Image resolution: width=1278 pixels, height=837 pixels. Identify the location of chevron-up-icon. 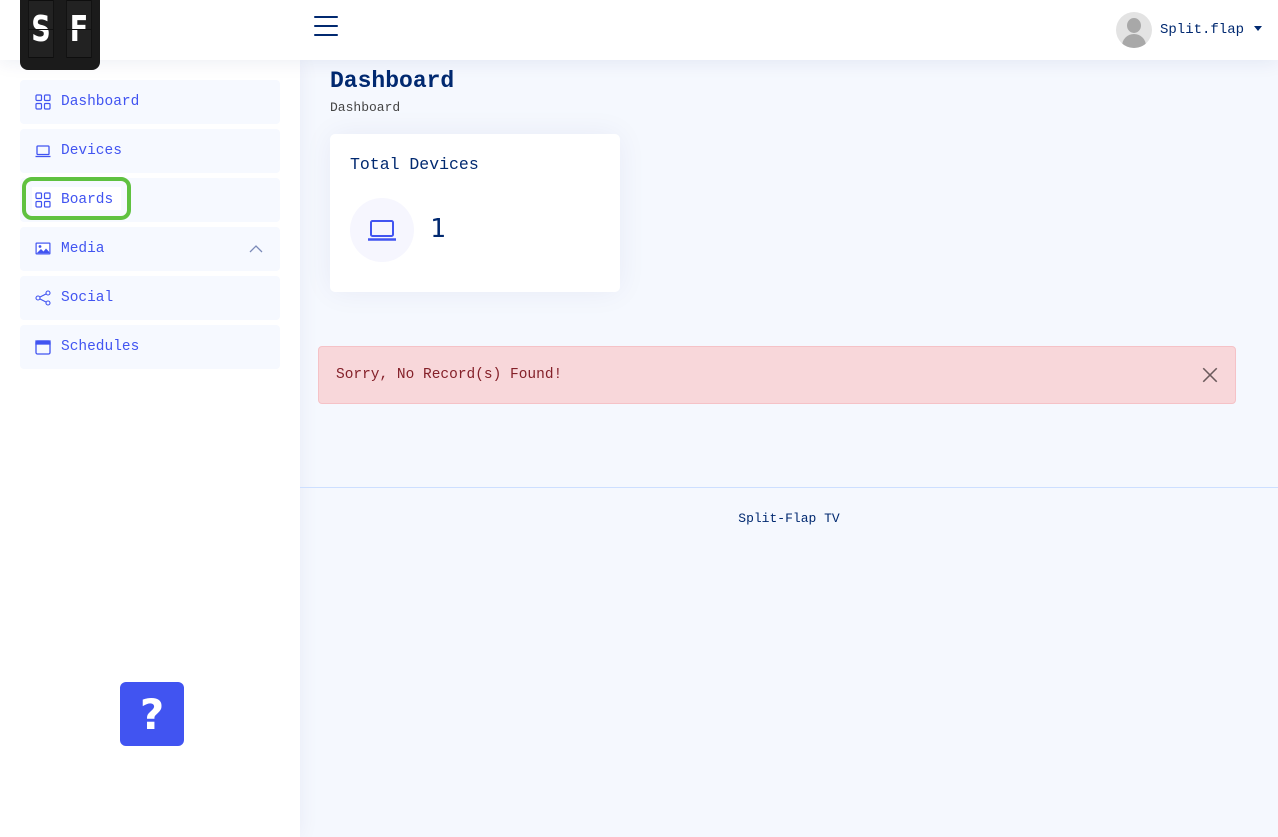
(256, 249).